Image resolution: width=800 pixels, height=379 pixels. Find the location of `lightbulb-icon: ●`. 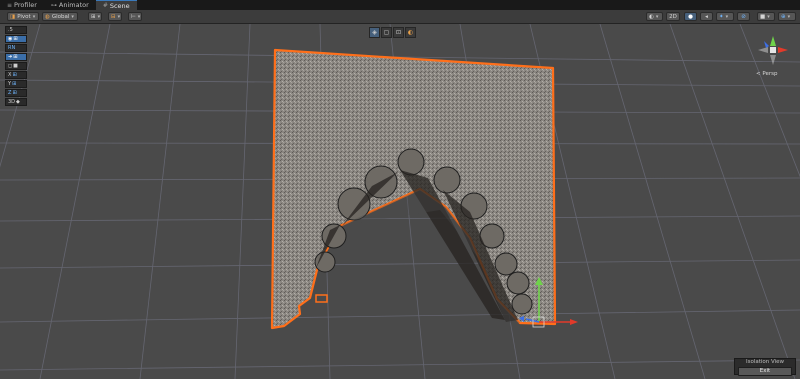

lightbulb-icon: ● is located at coordinates (690, 16).